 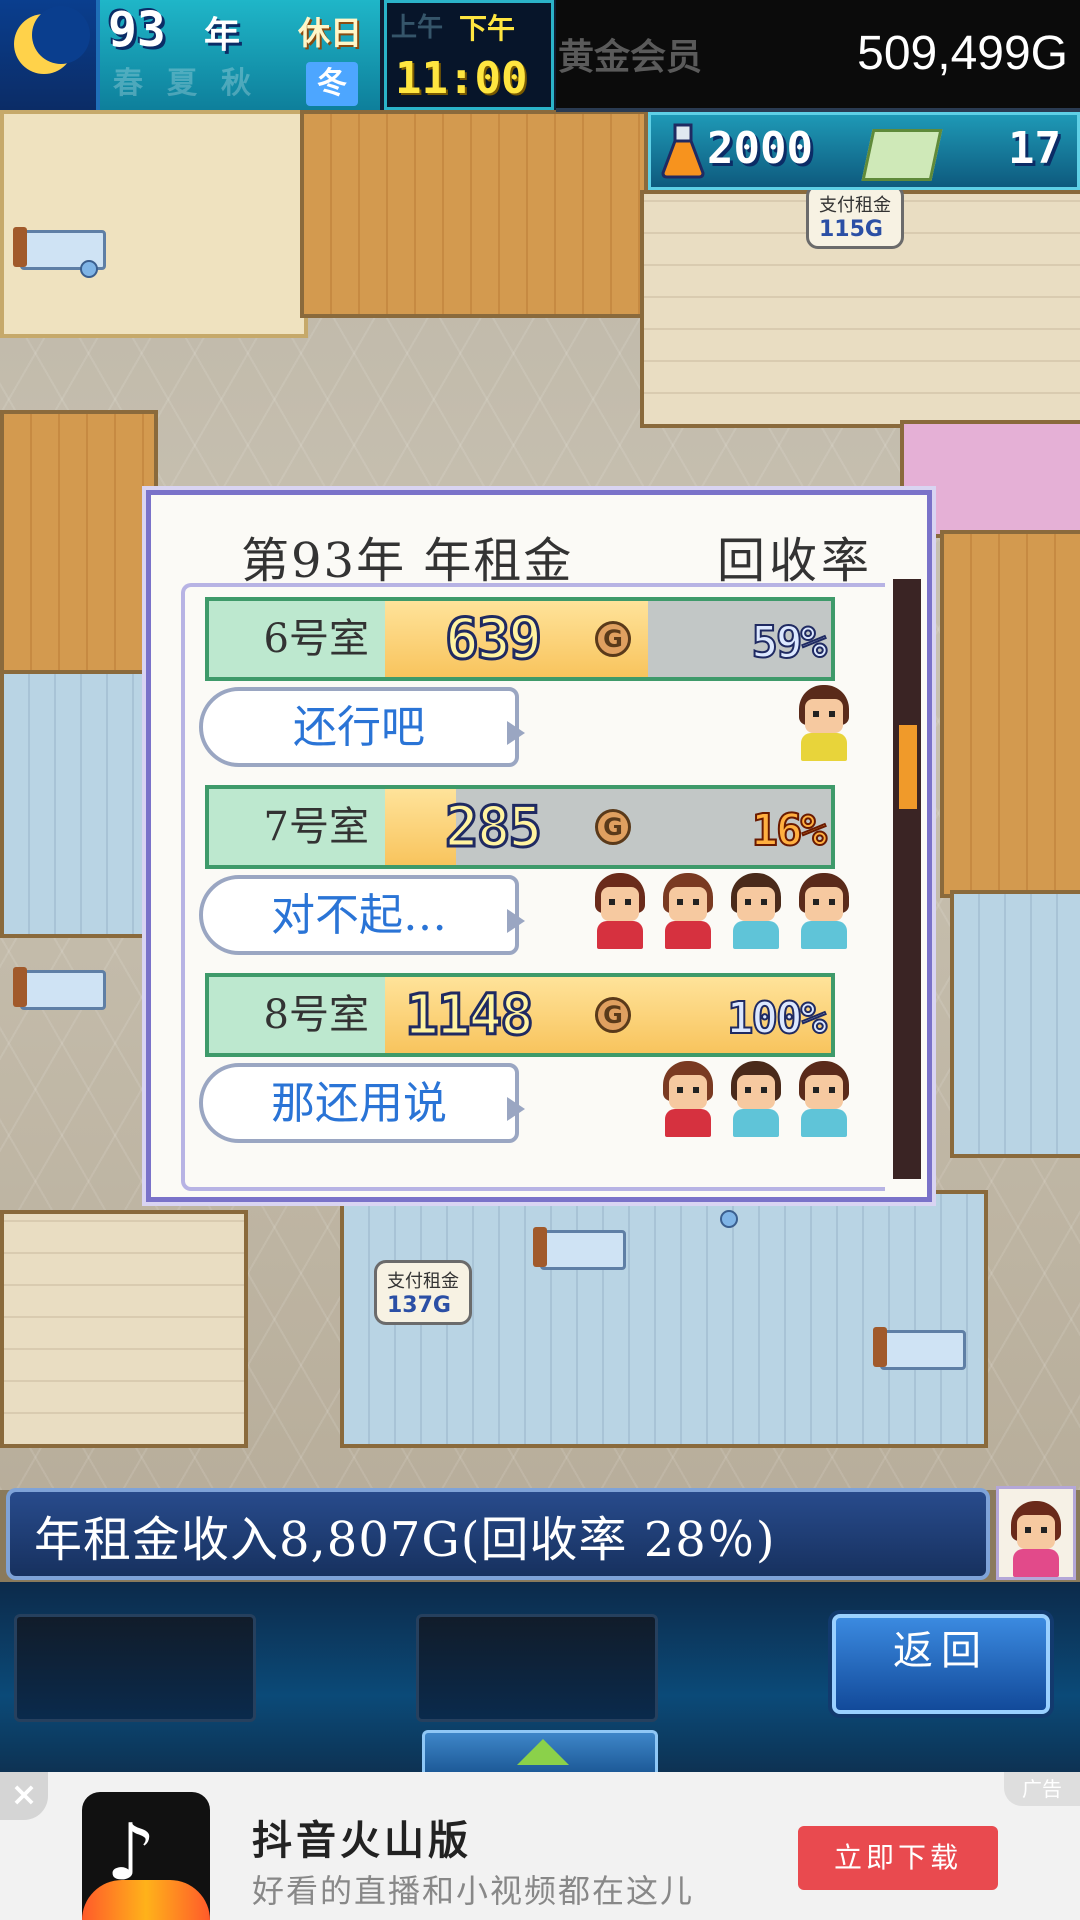 What do you see at coordinates (461, 78) in the screenshot?
I see `clock-time: 11:00` at bounding box center [461, 78].